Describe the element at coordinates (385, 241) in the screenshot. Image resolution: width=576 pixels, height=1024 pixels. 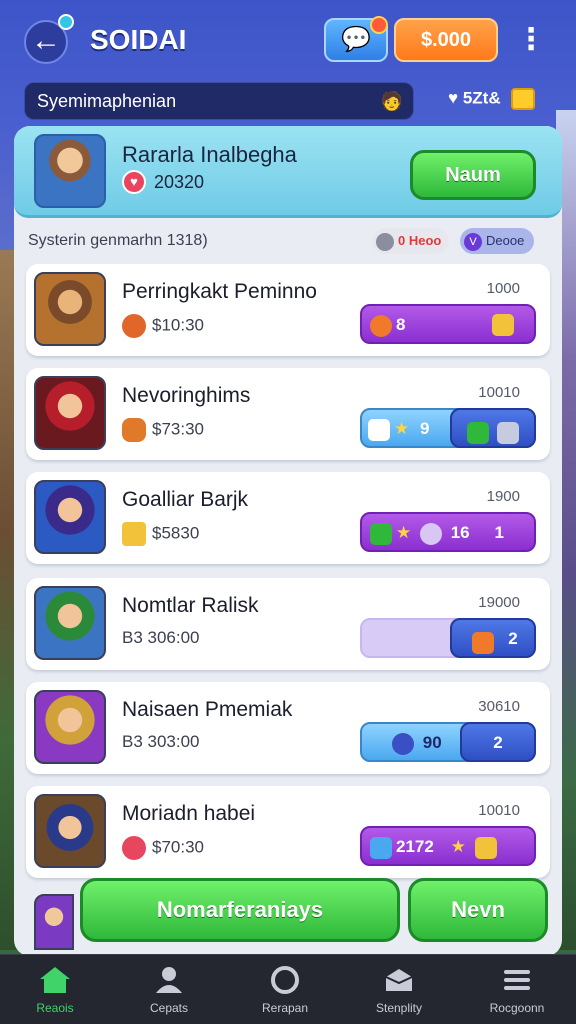
I see `toggle-icon` at that location.